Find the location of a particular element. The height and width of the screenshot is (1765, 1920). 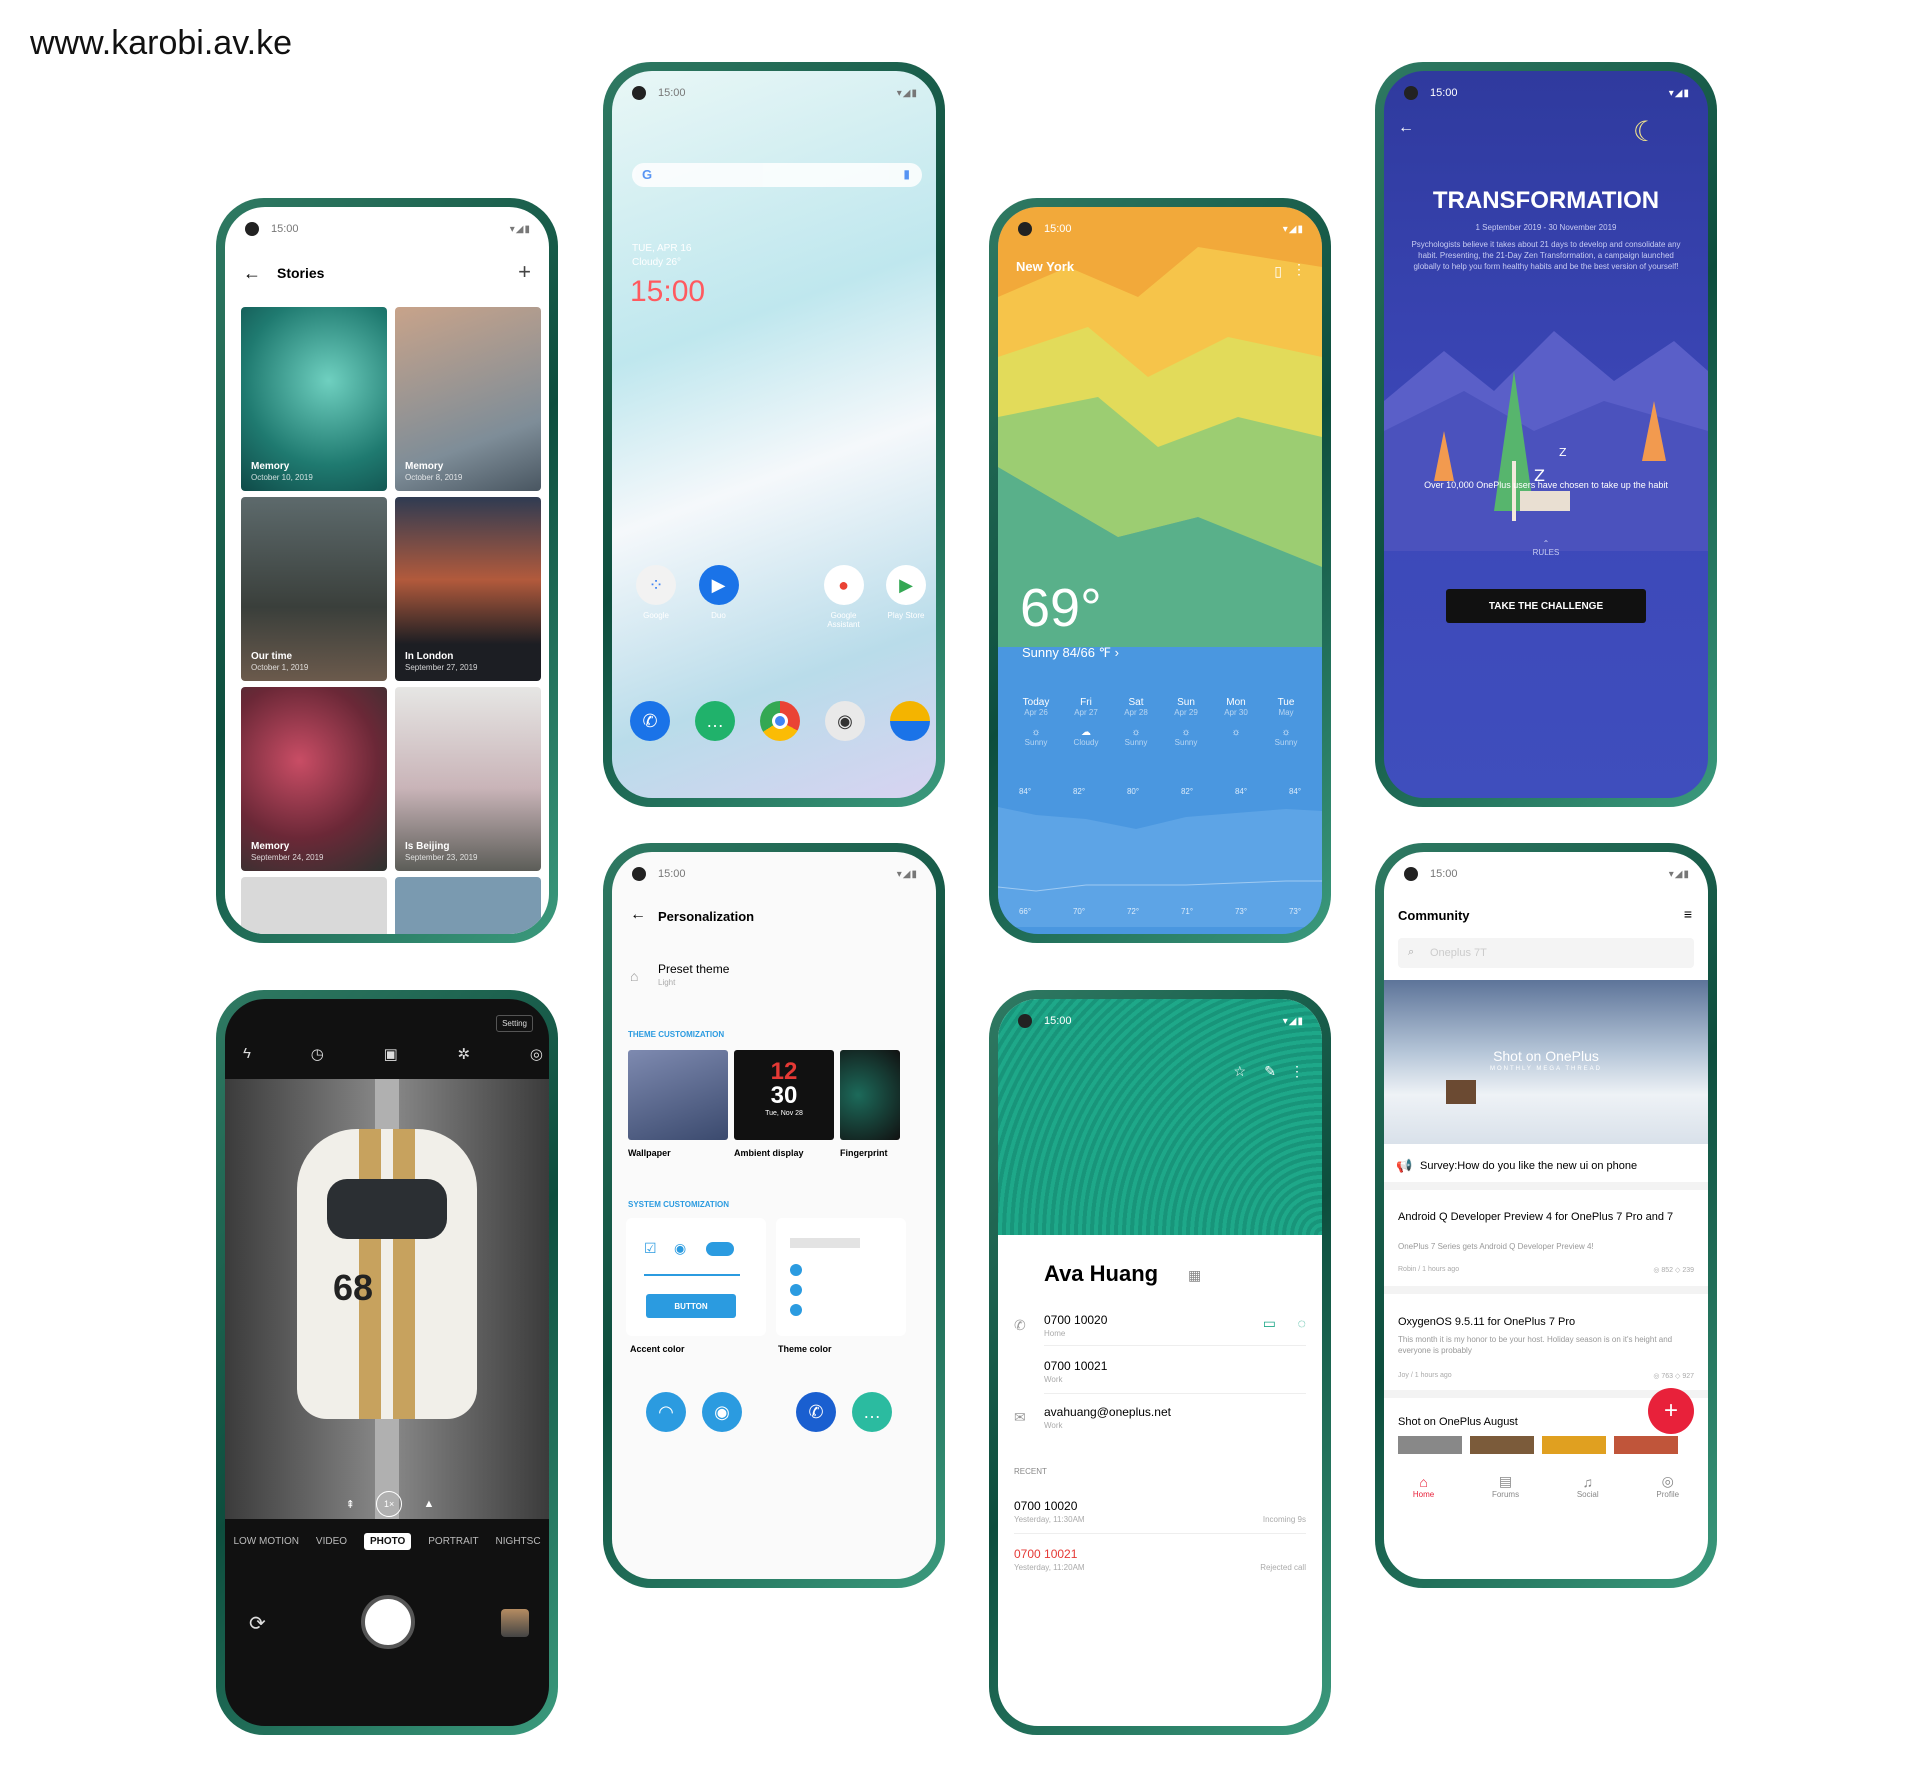

gallery-thumbnail is located at coordinates (515, 1623).